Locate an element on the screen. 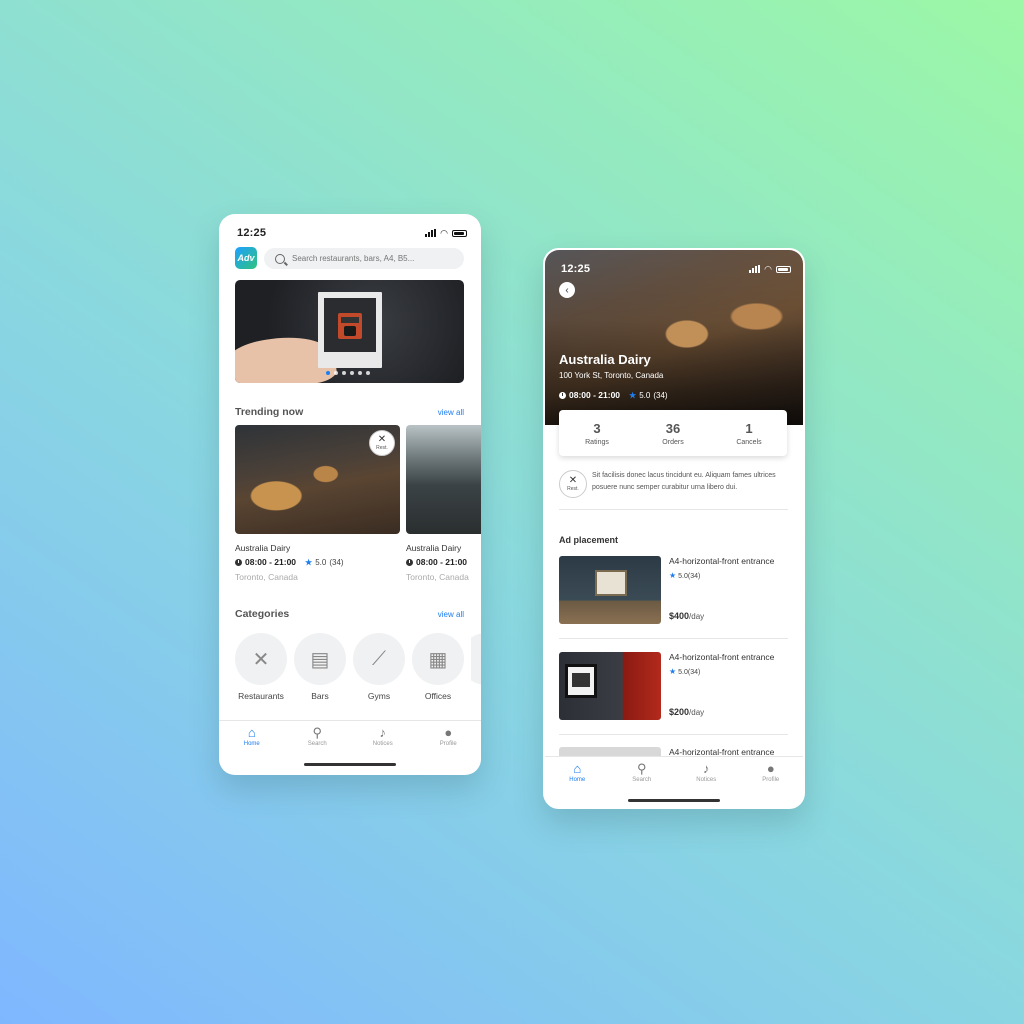 This screenshot has width=1024, height=1024. trending-card-image: ✕ Rest. is located at coordinates (317, 479).